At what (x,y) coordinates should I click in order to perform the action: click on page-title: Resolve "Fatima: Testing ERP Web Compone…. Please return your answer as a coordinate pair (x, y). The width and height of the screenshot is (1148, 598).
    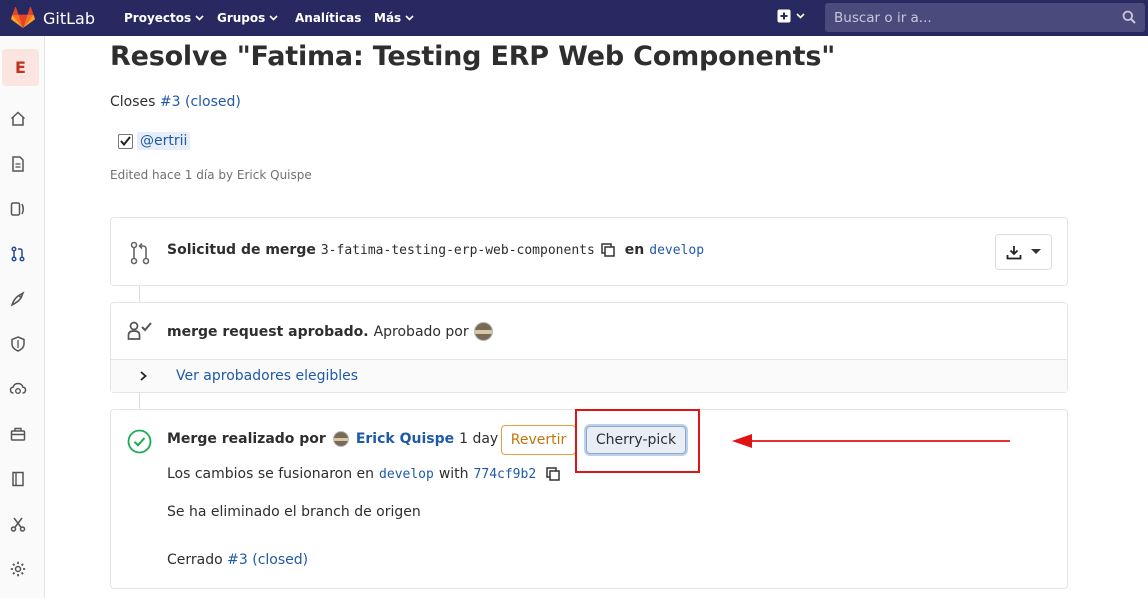
    Looking at the image, I should click on (473, 56).